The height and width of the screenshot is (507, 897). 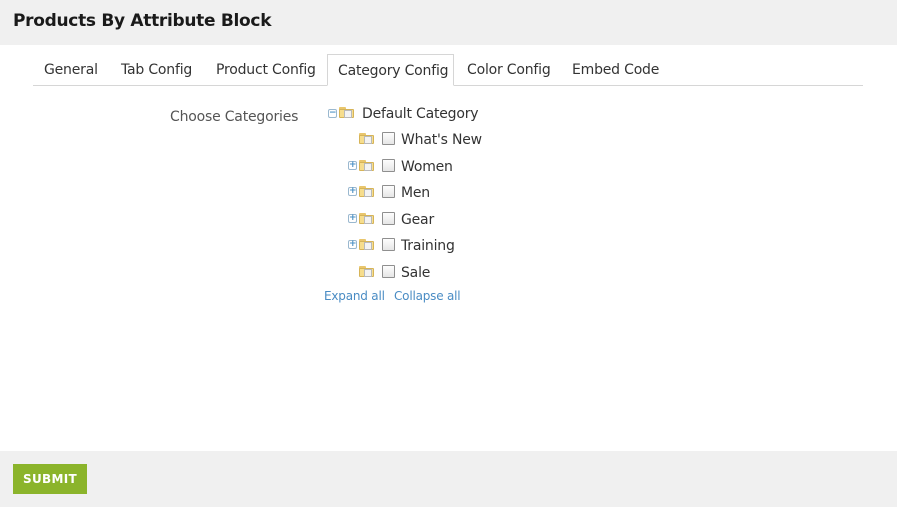 What do you see at coordinates (332, 113) in the screenshot?
I see `collapse-toggle-icon: −` at bounding box center [332, 113].